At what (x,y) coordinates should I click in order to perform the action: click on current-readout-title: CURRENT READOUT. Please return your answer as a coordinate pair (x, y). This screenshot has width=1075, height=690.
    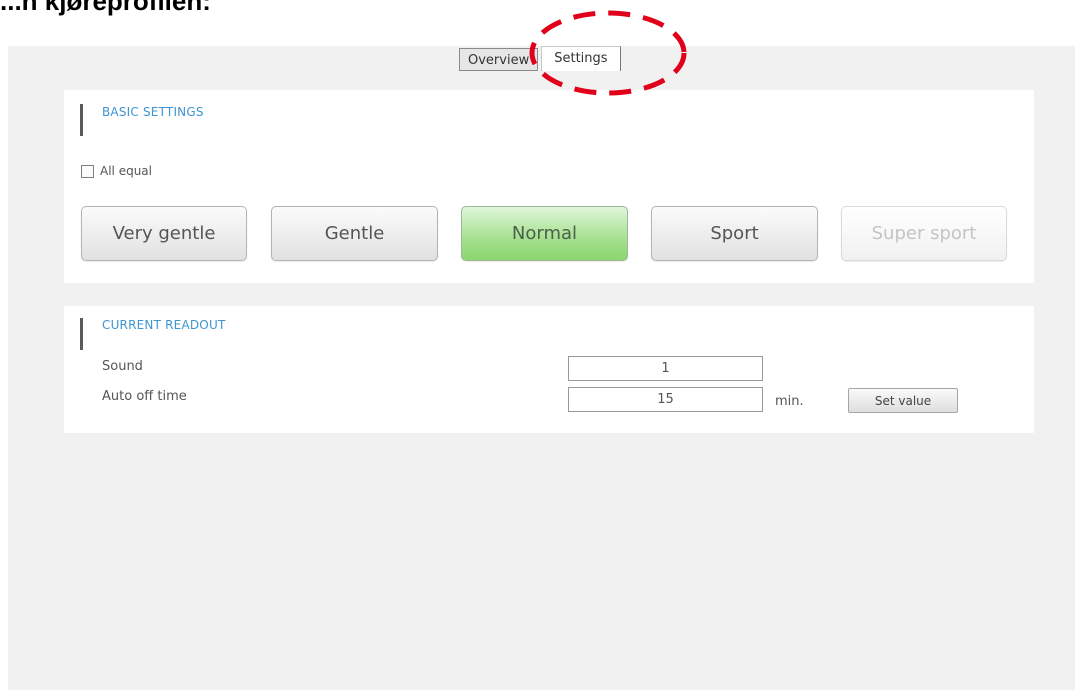
    Looking at the image, I should click on (164, 325).